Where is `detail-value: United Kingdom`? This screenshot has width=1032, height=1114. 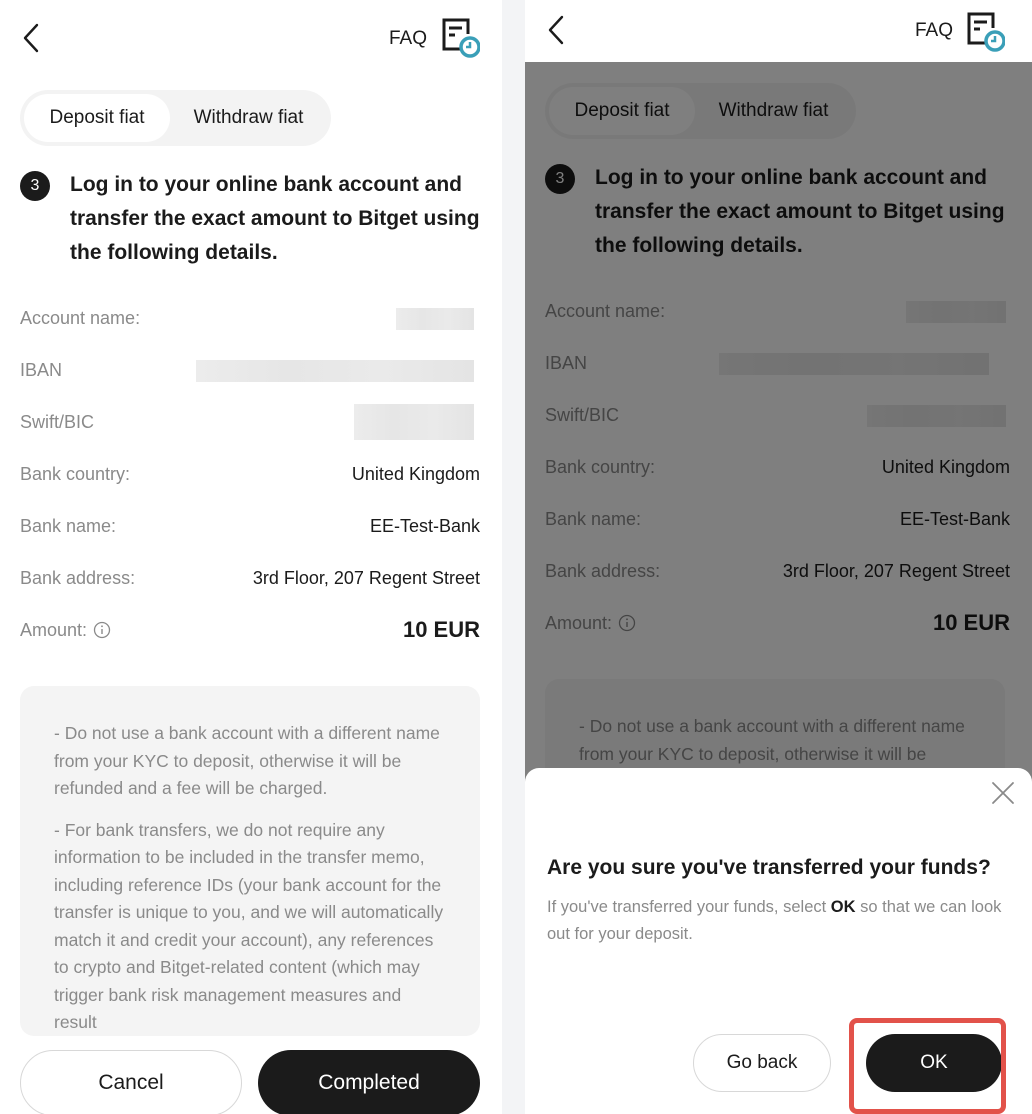
detail-value: United Kingdom is located at coordinates (415, 473).